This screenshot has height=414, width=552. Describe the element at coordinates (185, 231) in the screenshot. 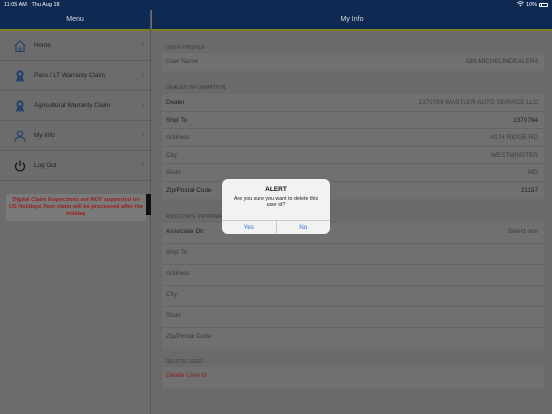

I see `field-label: Associate Dlr` at that location.